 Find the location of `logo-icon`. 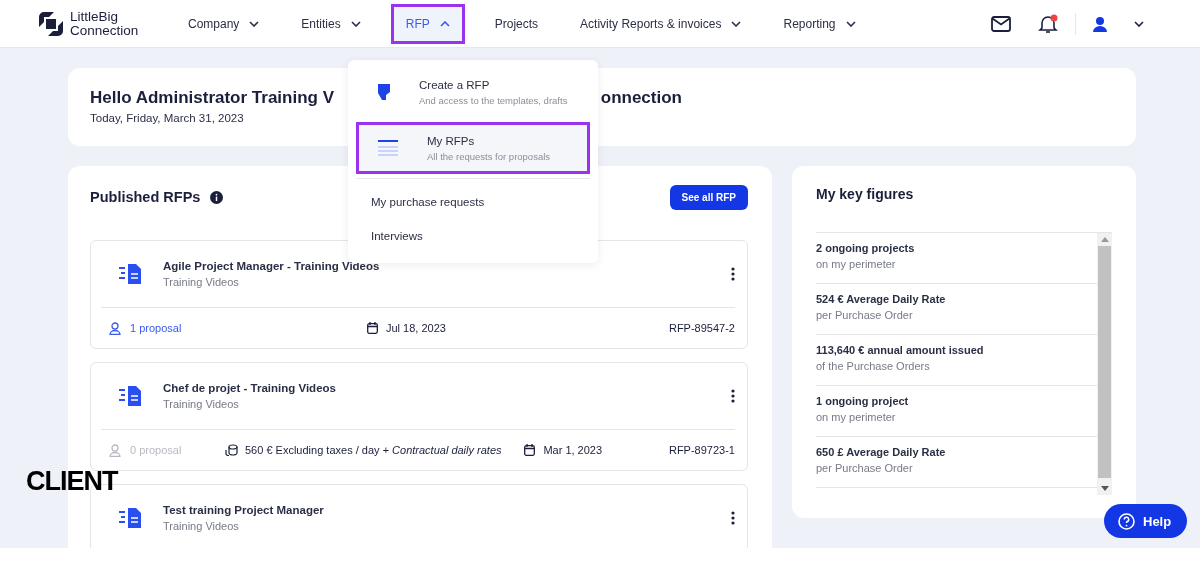

logo-icon is located at coordinates (51, 23).